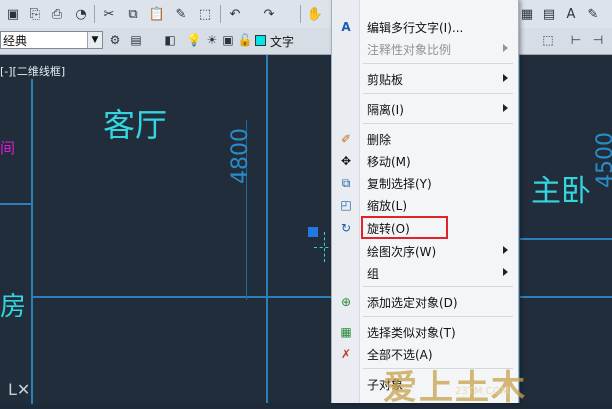 The image size is (612, 409). What do you see at coordinates (35, 14) in the screenshot?
I see `preview-icon: ⎘` at bounding box center [35, 14].